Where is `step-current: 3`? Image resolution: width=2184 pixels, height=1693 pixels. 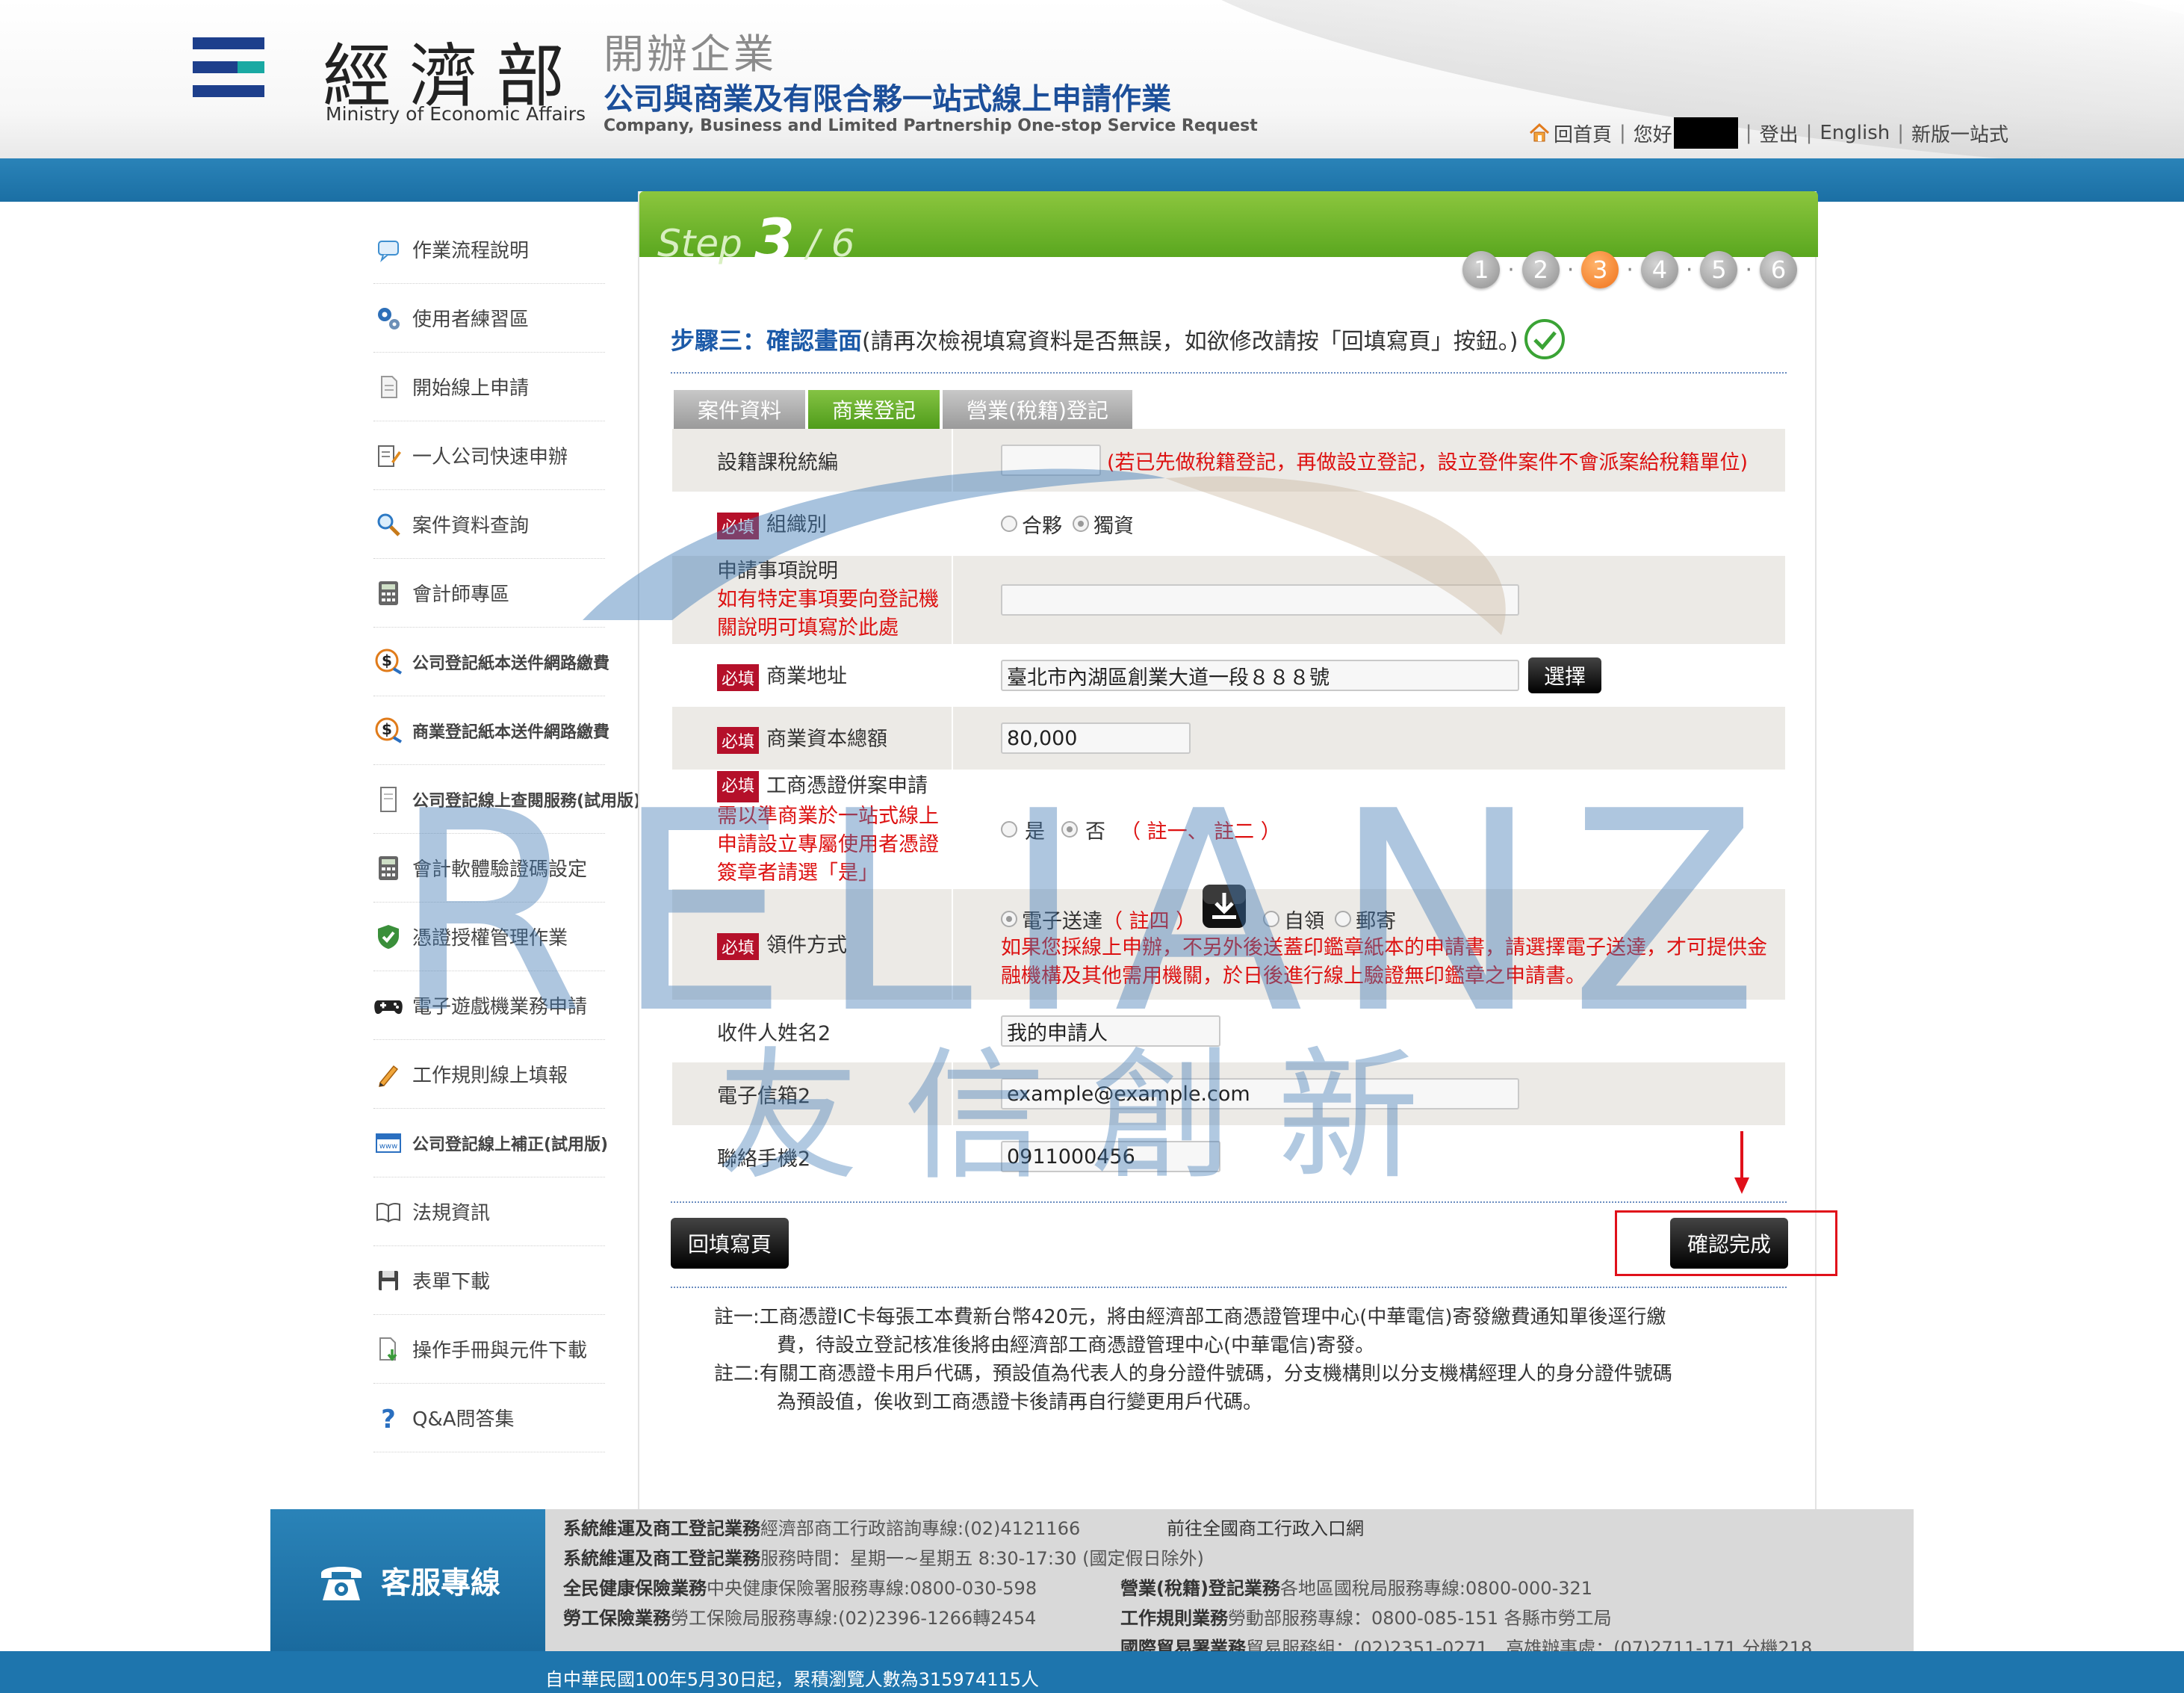 step-current: 3 is located at coordinates (774, 241).